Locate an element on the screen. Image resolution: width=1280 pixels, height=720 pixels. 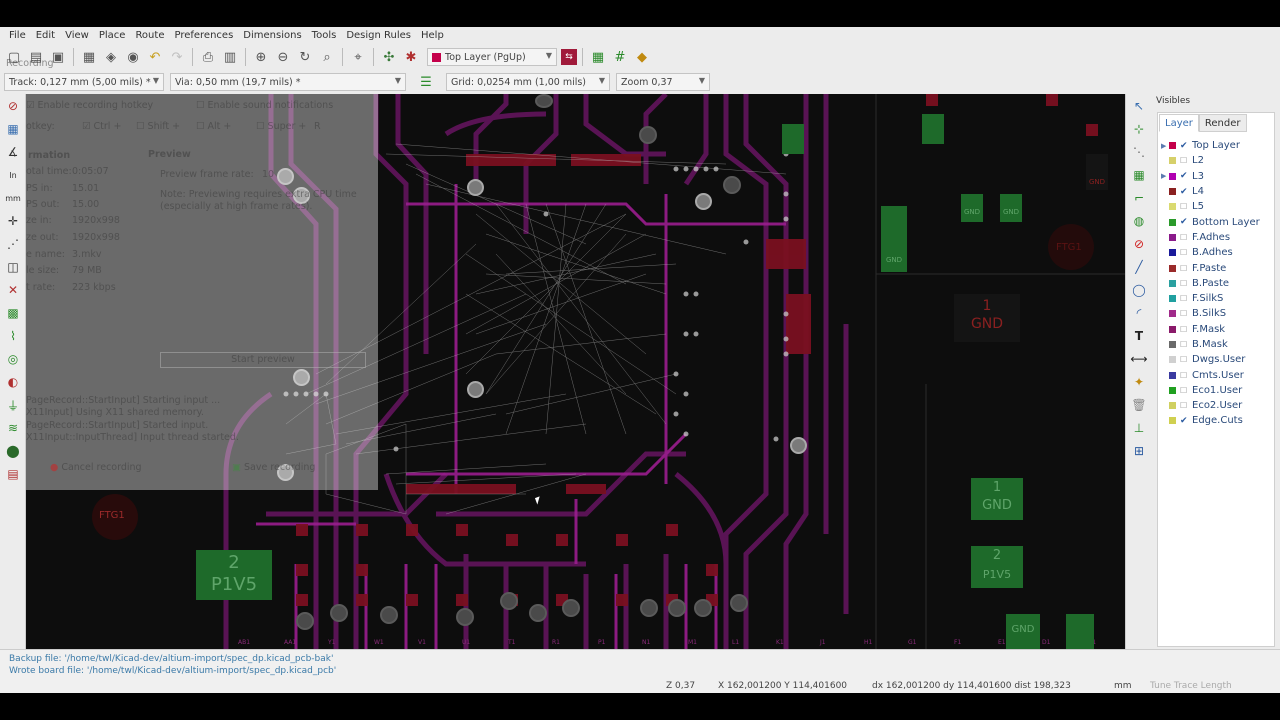
auto-track-width-icon: ☰ is located at coordinates (426, 82).